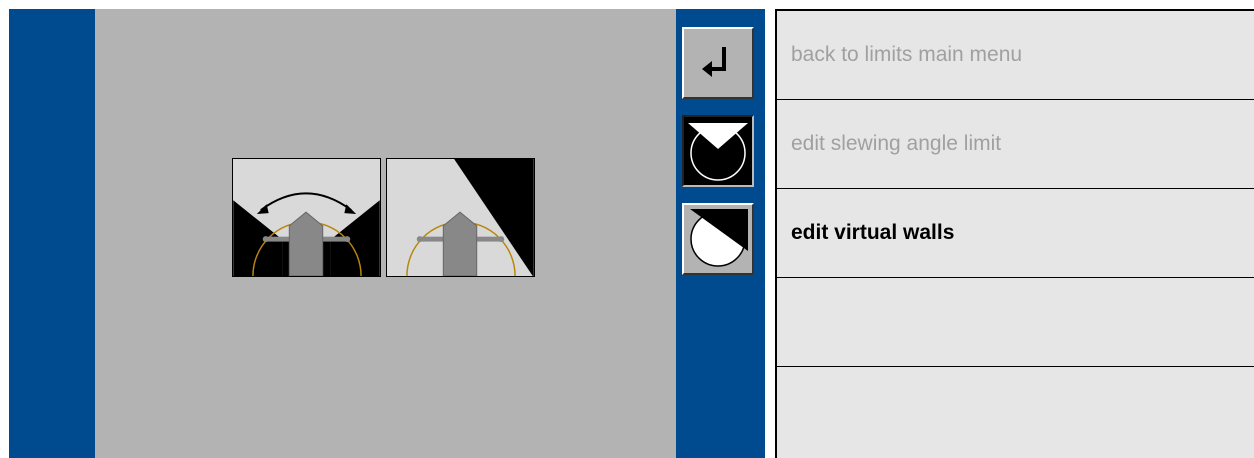 This screenshot has height=458, width=1254. Describe the element at coordinates (896, 143) in the screenshot. I see `menu-item-label: edit slewing angle limit` at that location.